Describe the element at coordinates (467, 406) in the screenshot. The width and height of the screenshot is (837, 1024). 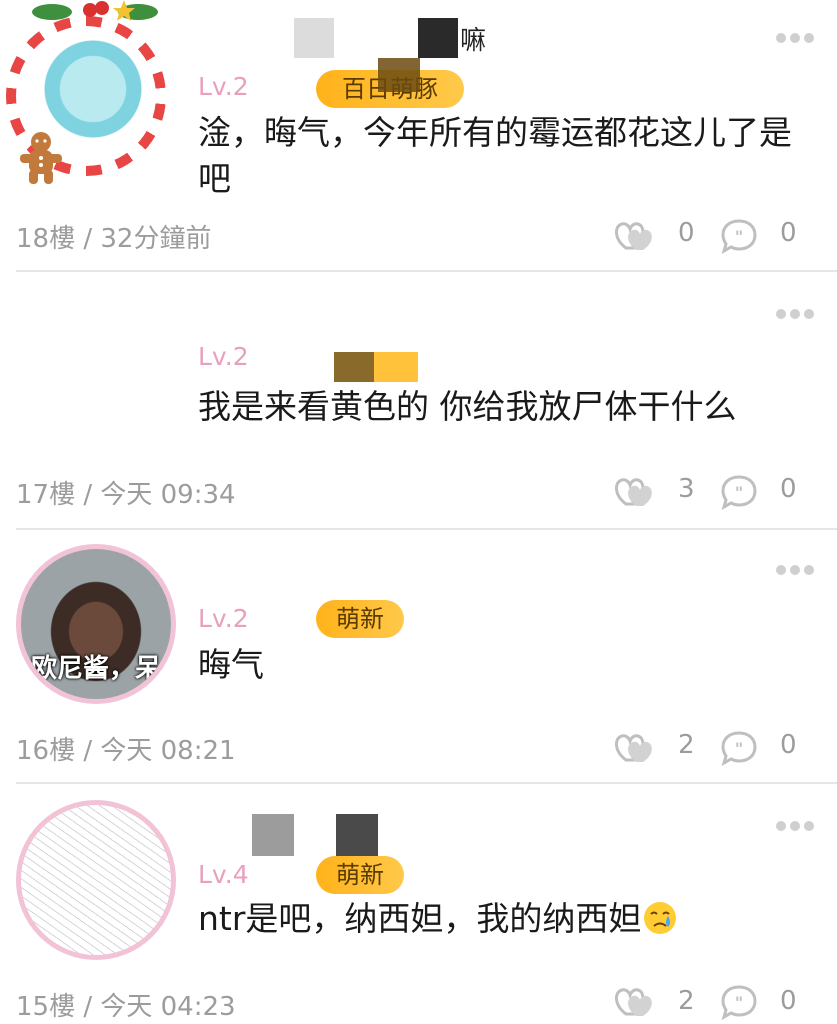
I see `comment-text: 我是来看黄色的 你给我放尸体干什么` at that location.